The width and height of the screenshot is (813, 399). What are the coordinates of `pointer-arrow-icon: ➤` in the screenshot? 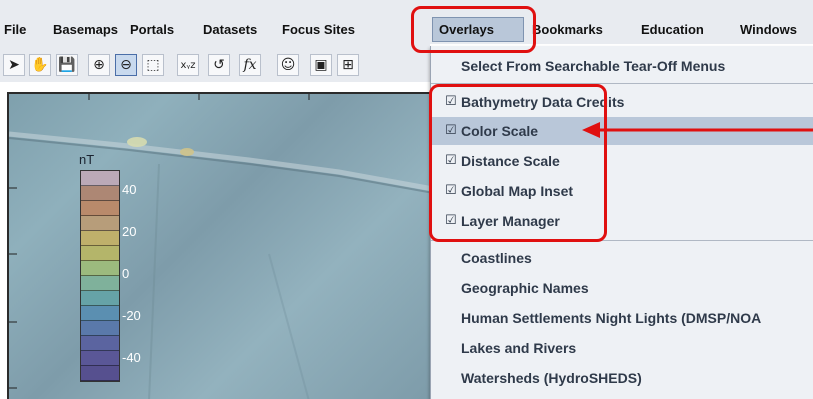 It's located at (14, 65).